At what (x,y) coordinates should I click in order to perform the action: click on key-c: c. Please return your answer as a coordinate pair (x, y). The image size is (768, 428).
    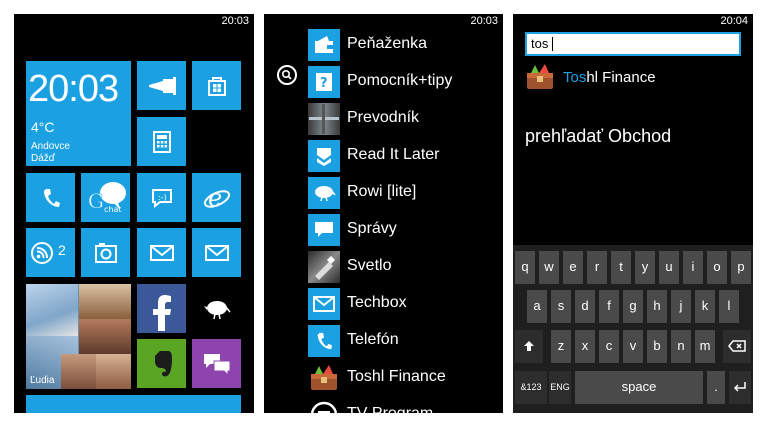
    Looking at the image, I should click on (609, 346).